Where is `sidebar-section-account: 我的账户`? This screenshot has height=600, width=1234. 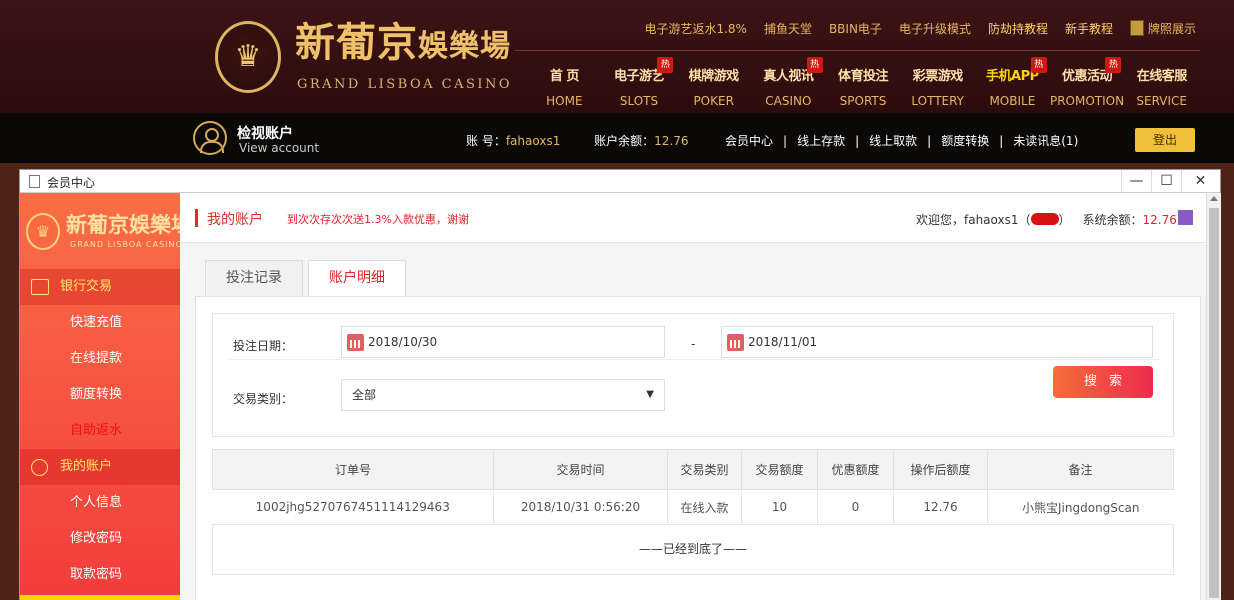 sidebar-section-account: 我的账户 is located at coordinates (100, 467).